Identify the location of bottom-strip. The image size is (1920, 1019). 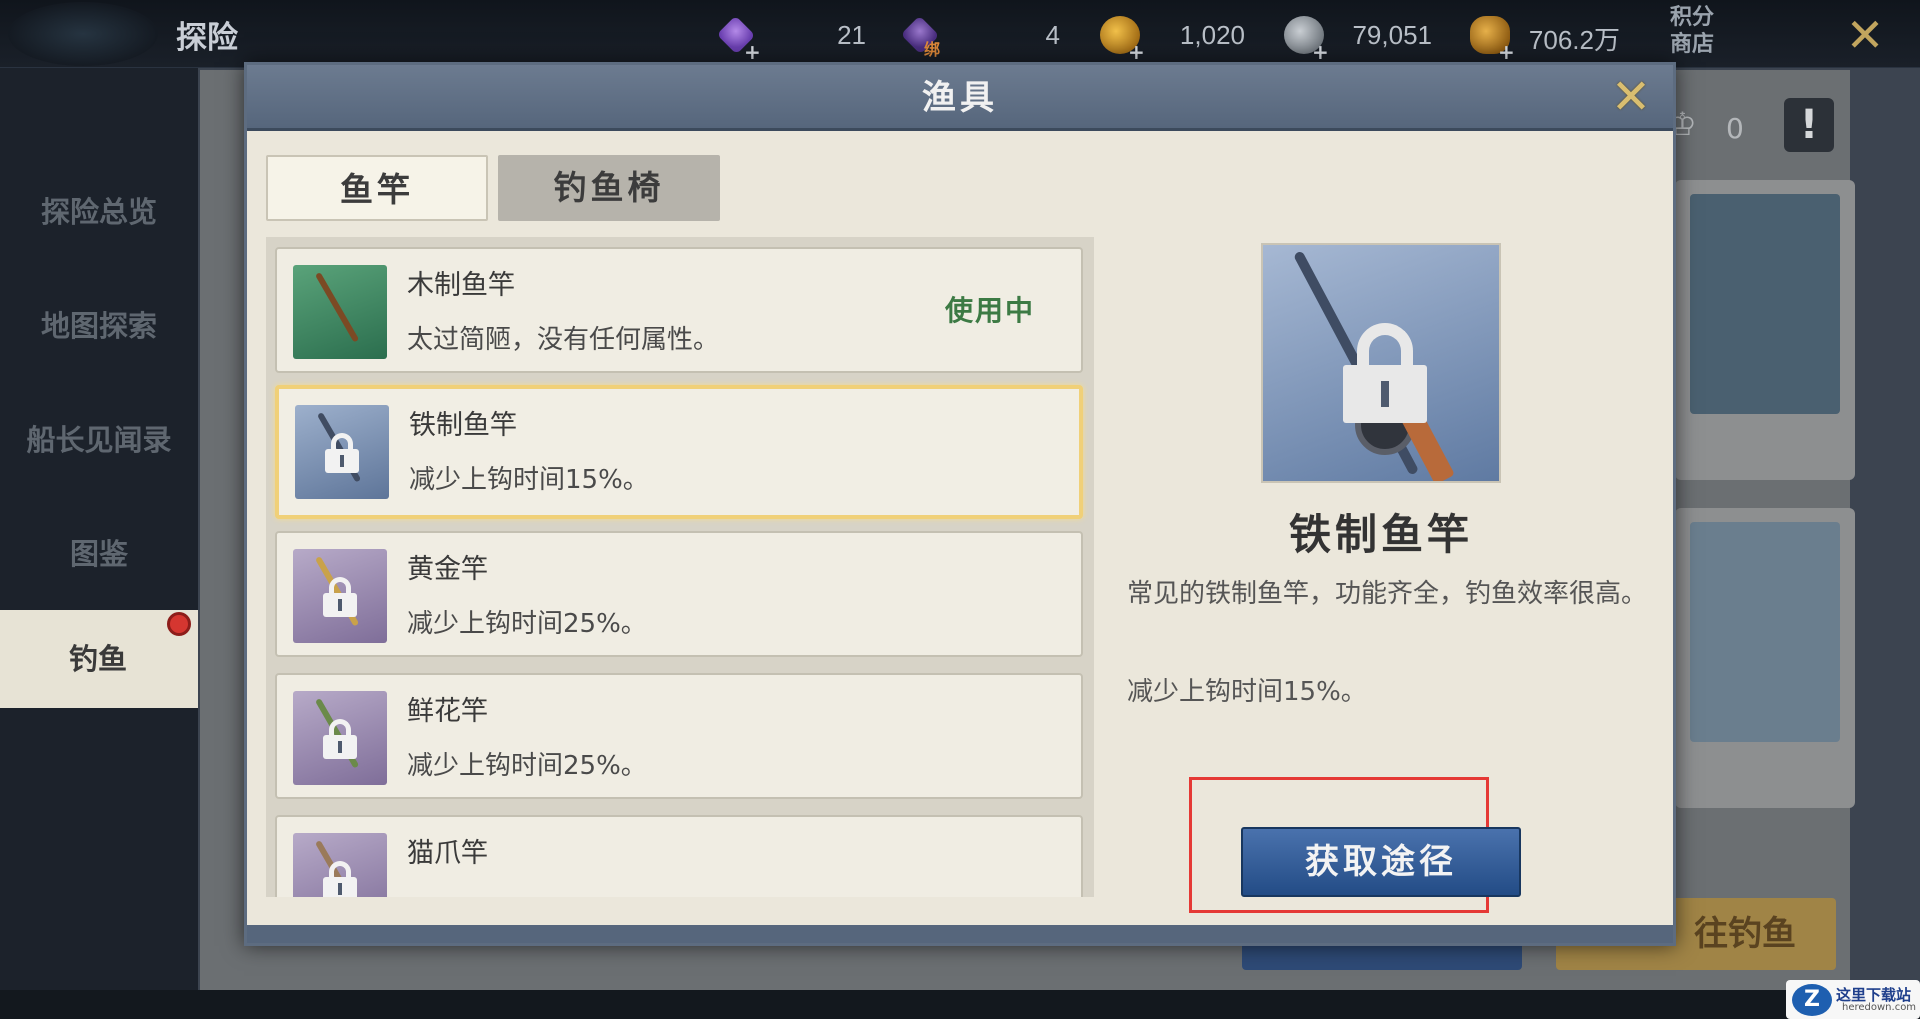
(960, 1004).